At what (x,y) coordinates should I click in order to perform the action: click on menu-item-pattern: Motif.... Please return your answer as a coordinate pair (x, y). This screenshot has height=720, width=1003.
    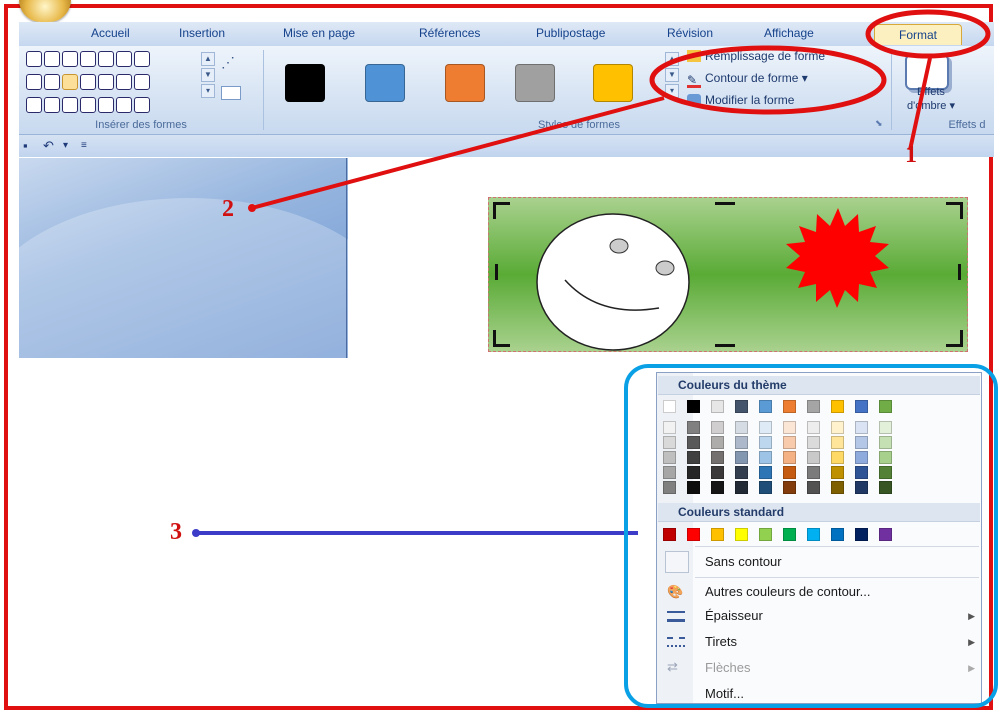
    Looking at the image, I should click on (724, 693).